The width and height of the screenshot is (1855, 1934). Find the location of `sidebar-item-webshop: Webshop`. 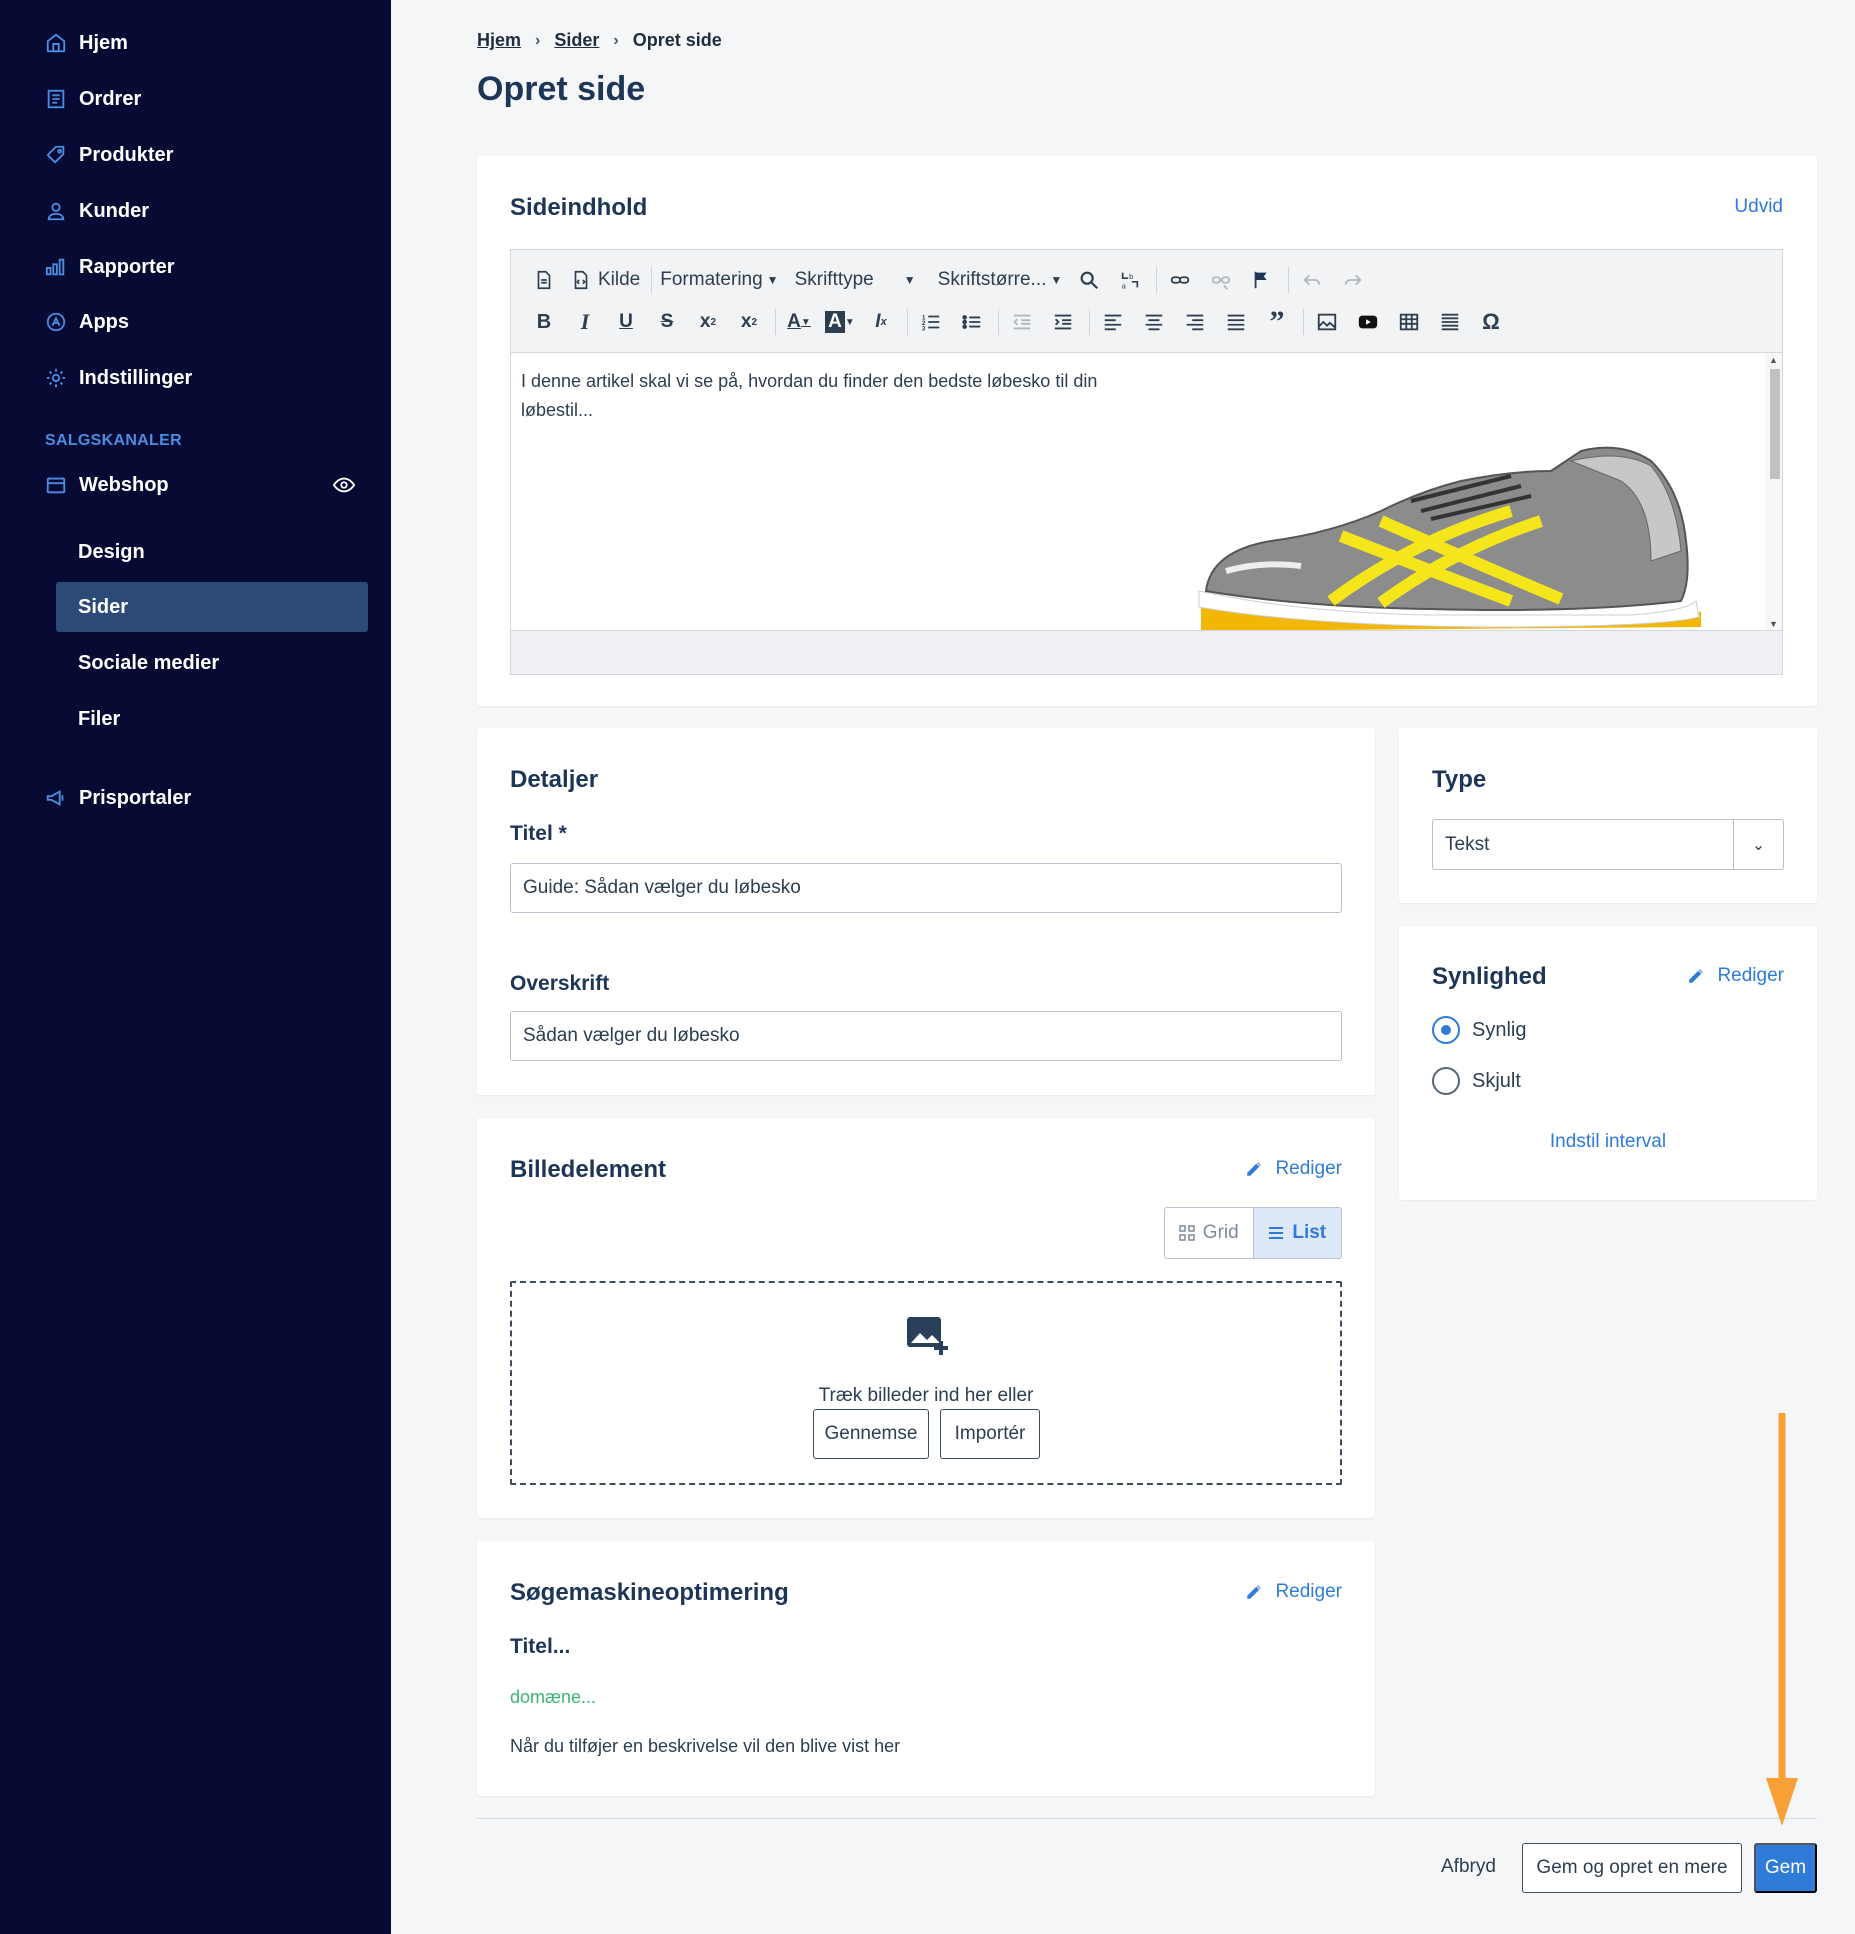

sidebar-item-webshop: Webshop is located at coordinates (107, 485).